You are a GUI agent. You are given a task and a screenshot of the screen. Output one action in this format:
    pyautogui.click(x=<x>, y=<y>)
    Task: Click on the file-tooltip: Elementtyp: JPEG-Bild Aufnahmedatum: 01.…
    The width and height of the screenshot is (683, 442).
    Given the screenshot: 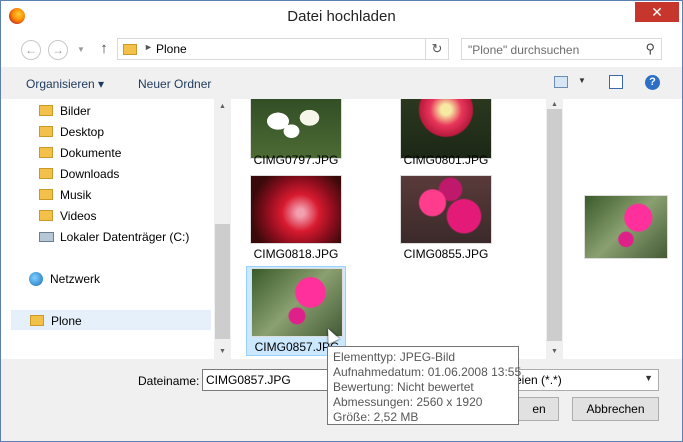 What is the action you would take?
    pyautogui.click(x=424, y=385)
    